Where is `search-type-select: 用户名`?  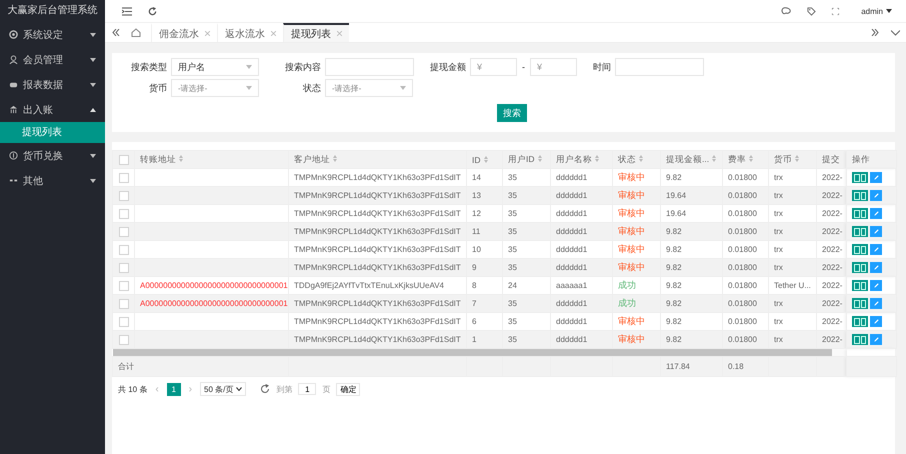 search-type-select: 用户名 is located at coordinates (215, 67).